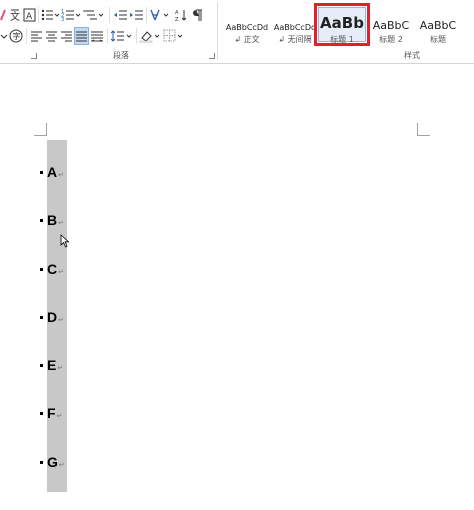  What do you see at coordinates (295, 39) in the screenshot?
I see `style-name: ↲ 无间隔` at bounding box center [295, 39].